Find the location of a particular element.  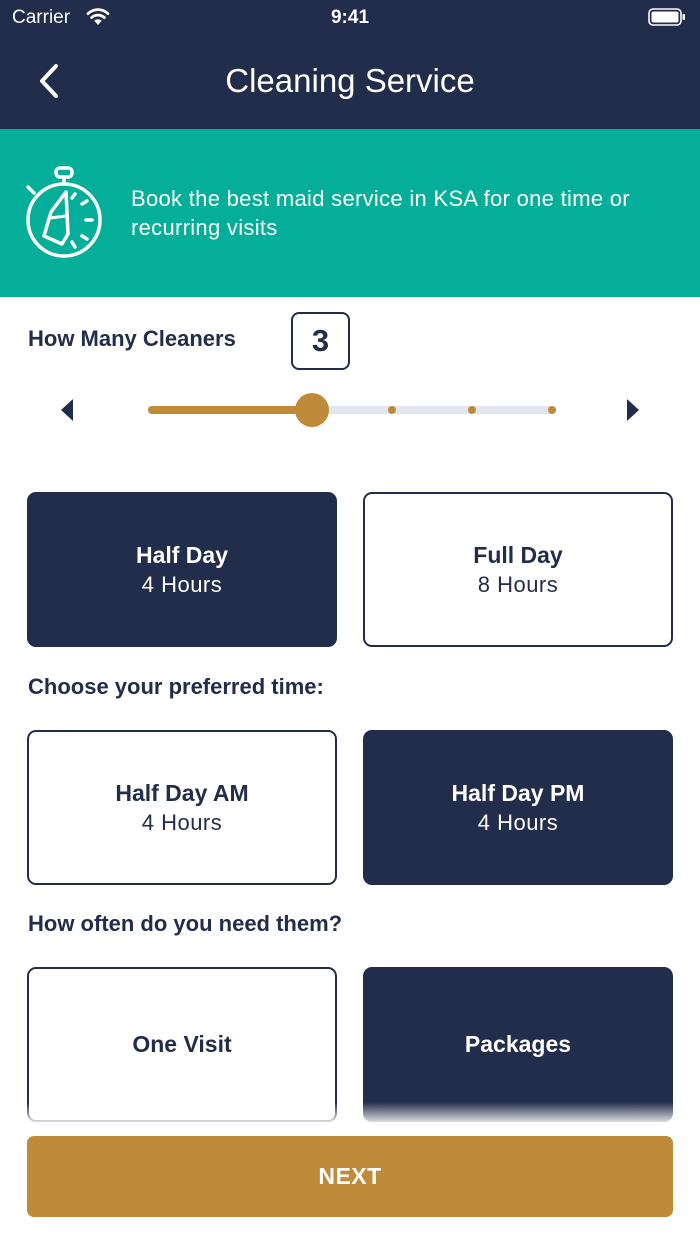

battery-icon is located at coordinates (667, 19).